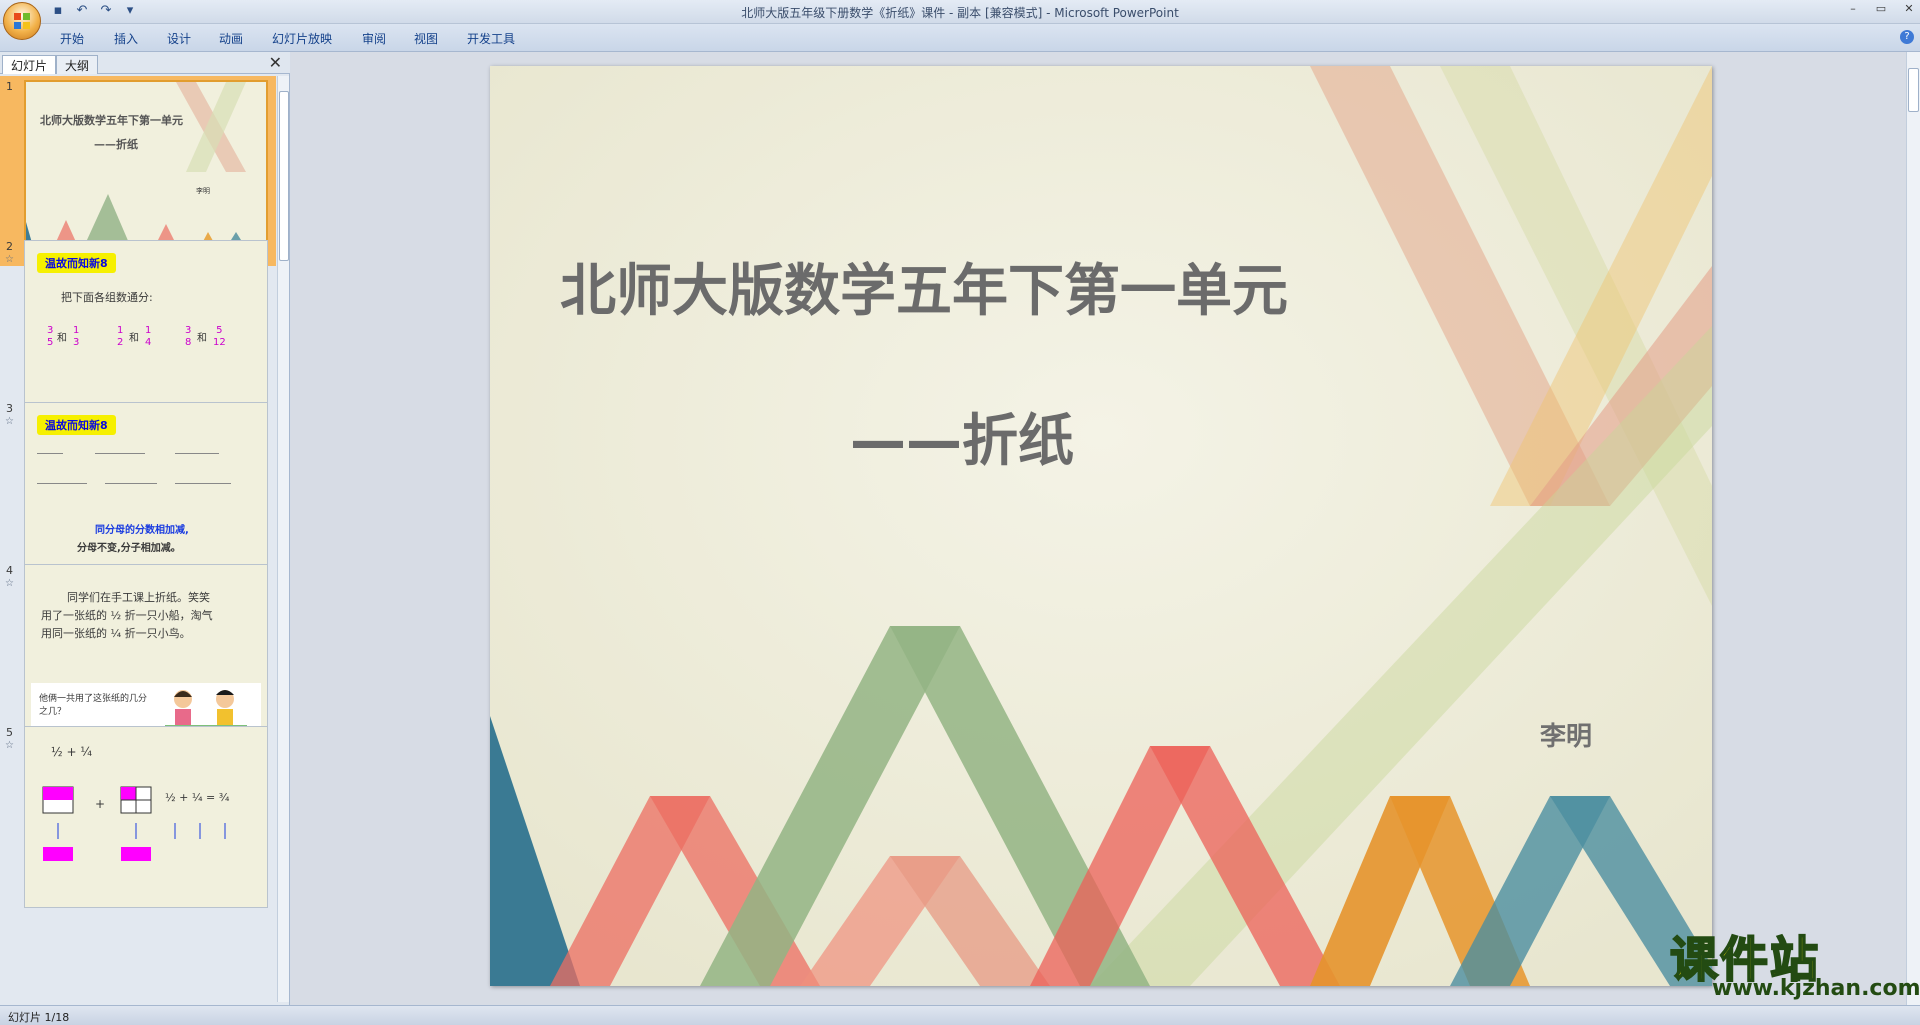 Image resolution: width=1920 pixels, height=1025 pixels. I want to click on thumb-author: 李明, so click(203, 191).